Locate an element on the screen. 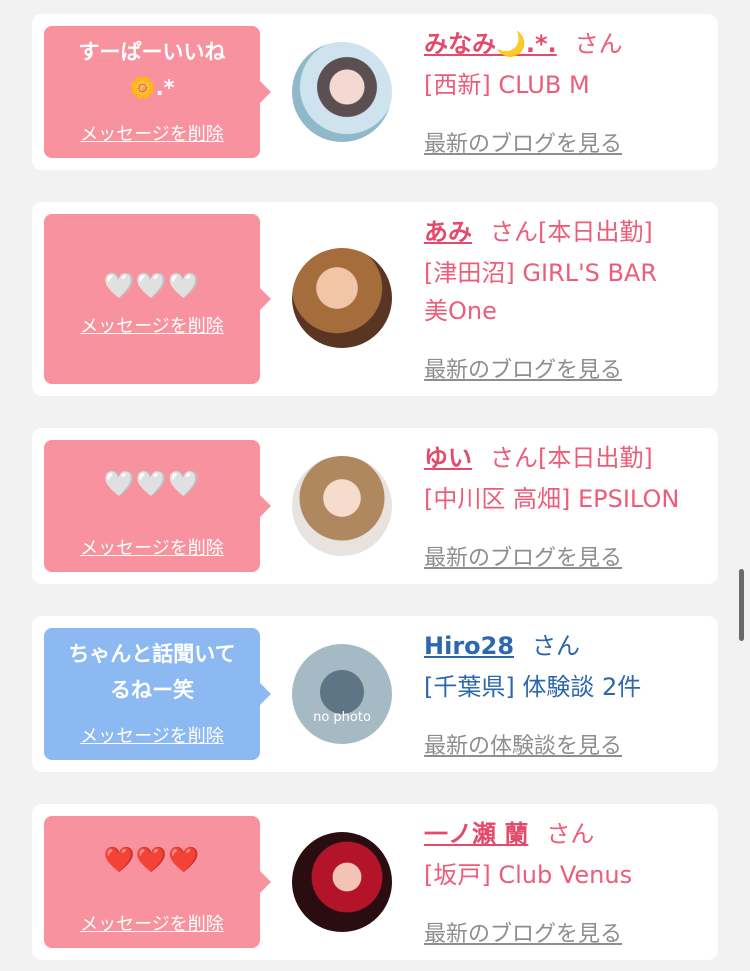  message-text: すーぱーいいね 🌼.* is located at coordinates (152, 70).